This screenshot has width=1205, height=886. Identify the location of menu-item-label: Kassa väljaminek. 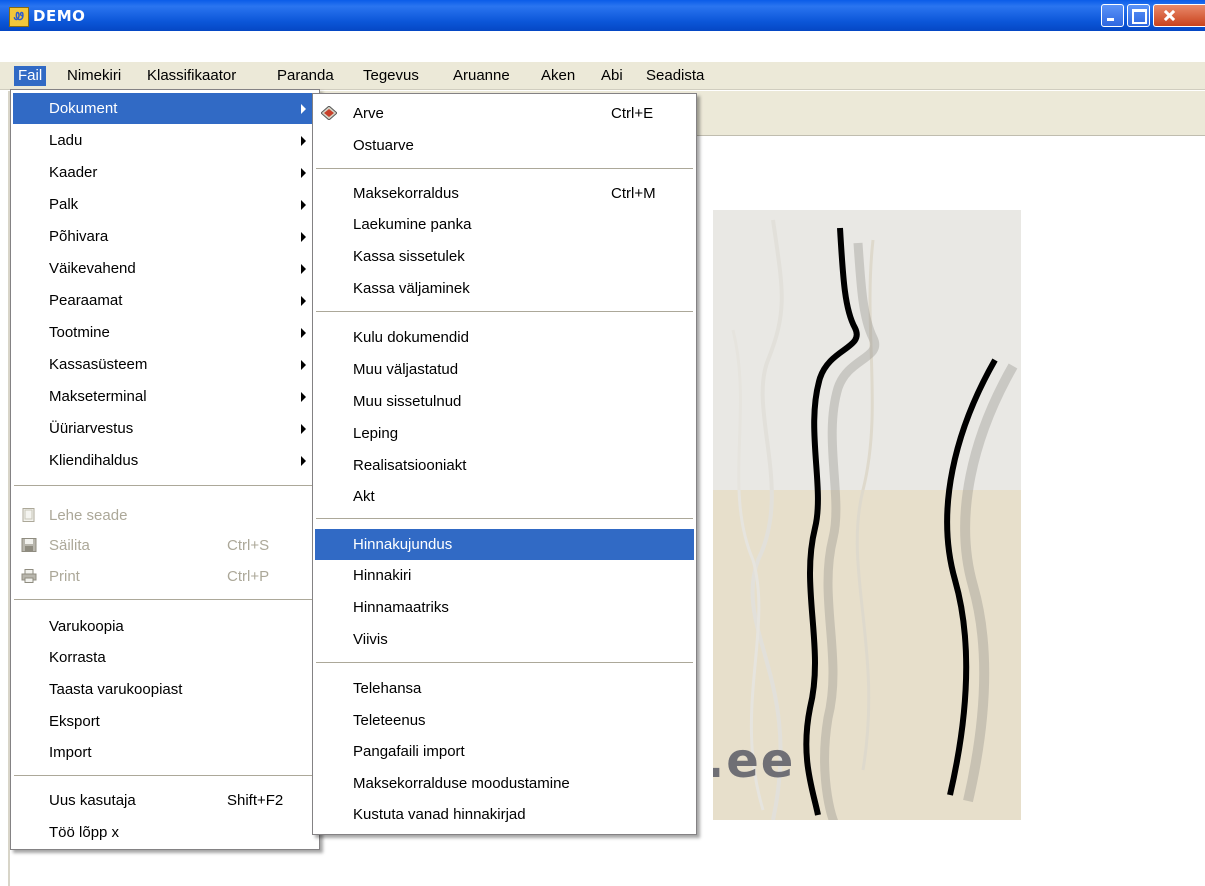
(411, 288).